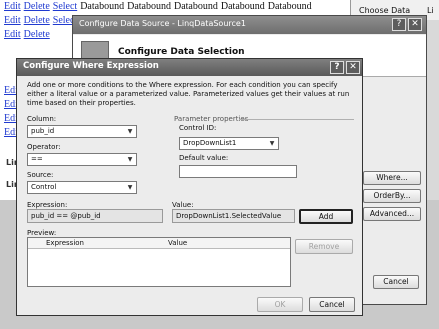 The height and width of the screenshot is (329, 439). Describe the element at coordinates (177, 243) in the screenshot. I see `column-header-value: Value` at that location.